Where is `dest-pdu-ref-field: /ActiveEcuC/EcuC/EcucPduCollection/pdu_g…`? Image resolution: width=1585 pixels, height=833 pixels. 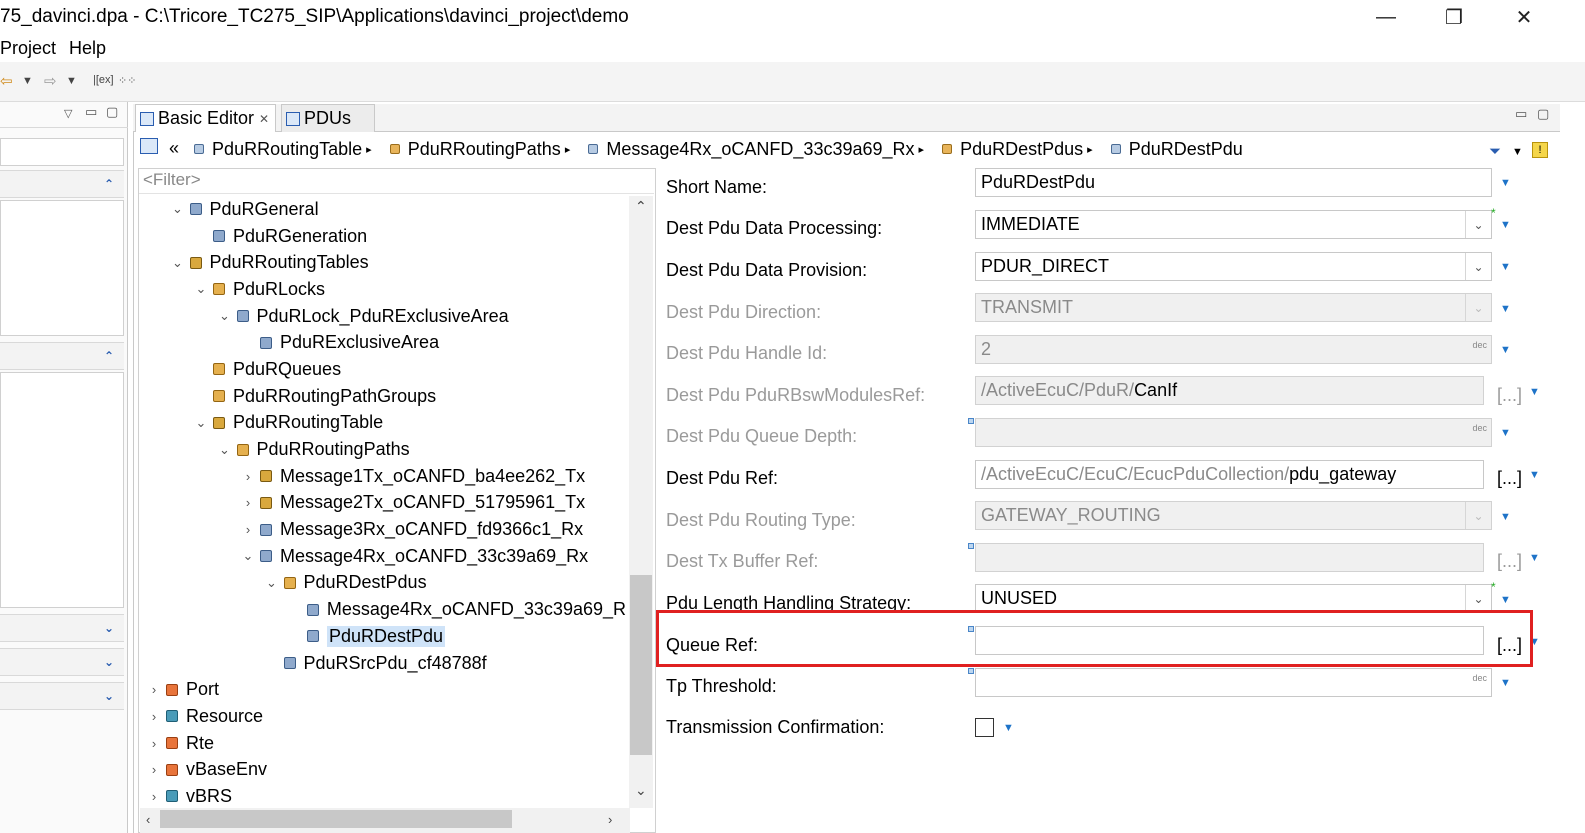
dest-pdu-ref-field: /ActiveEcuC/EcuC/EcucPduCollection/pdu_g… is located at coordinates (1229, 474).